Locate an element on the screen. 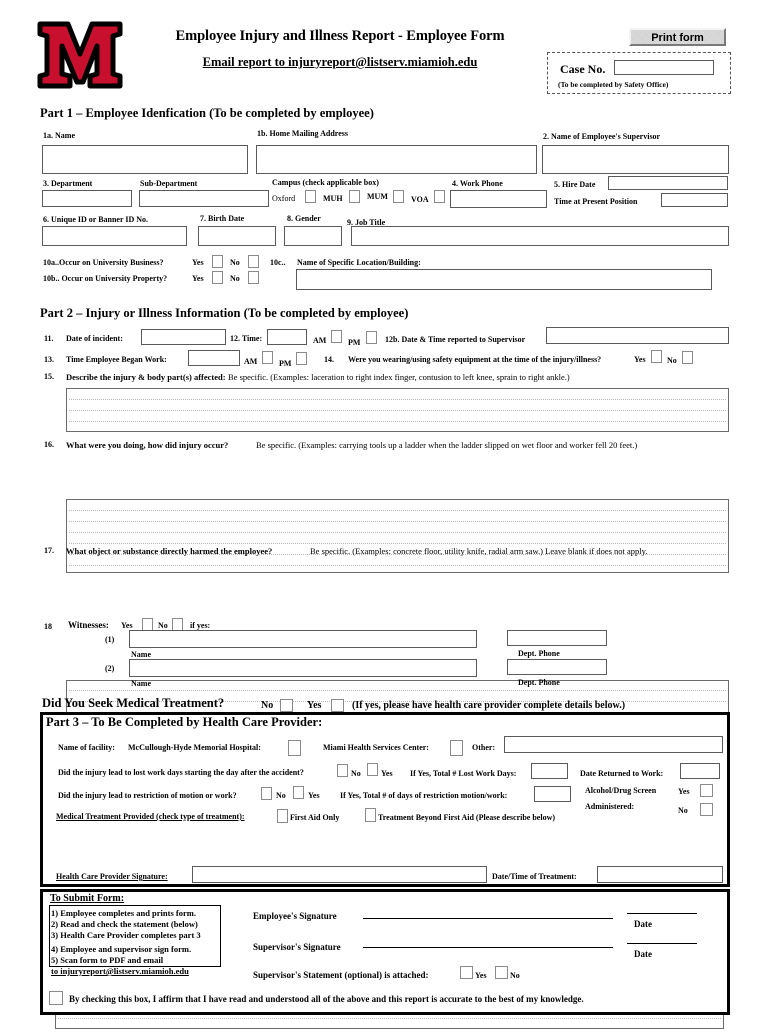 The width and height of the screenshot is (770, 1029). q12-am-checkbox is located at coordinates (336, 336).